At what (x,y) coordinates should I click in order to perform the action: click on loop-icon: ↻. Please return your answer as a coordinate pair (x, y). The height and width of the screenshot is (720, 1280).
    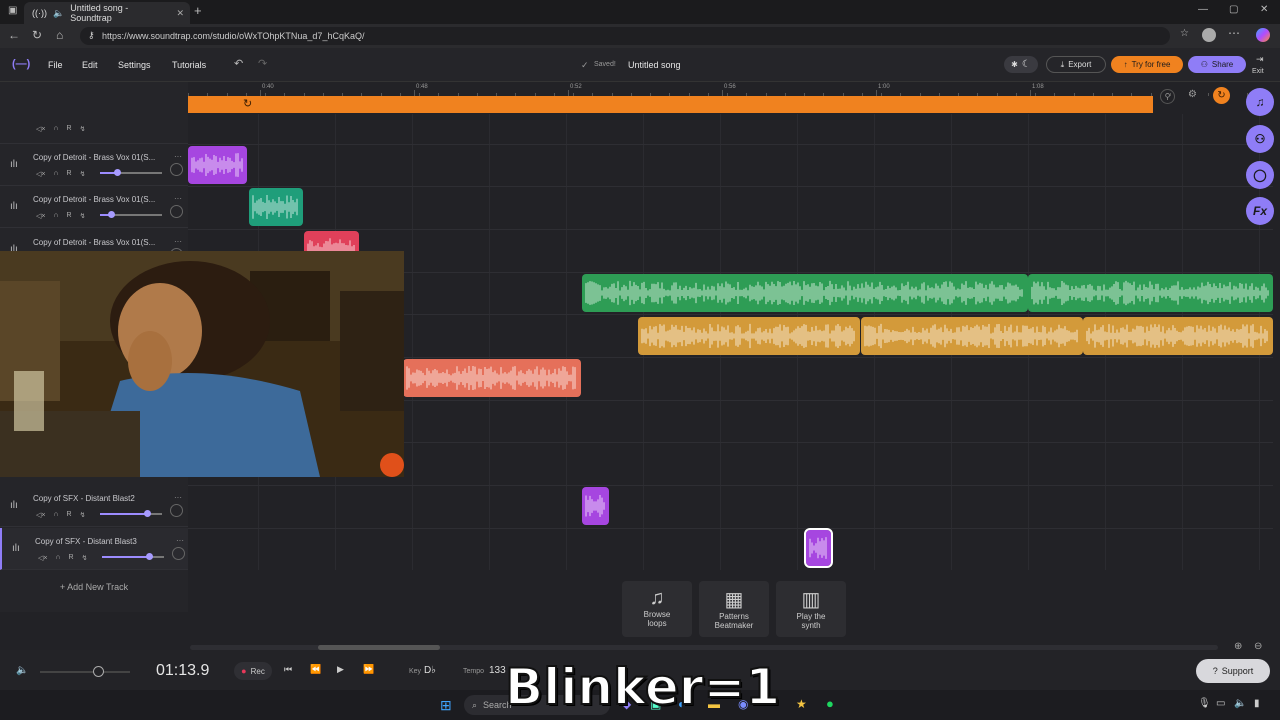
    Looking at the image, I should click on (247, 103).